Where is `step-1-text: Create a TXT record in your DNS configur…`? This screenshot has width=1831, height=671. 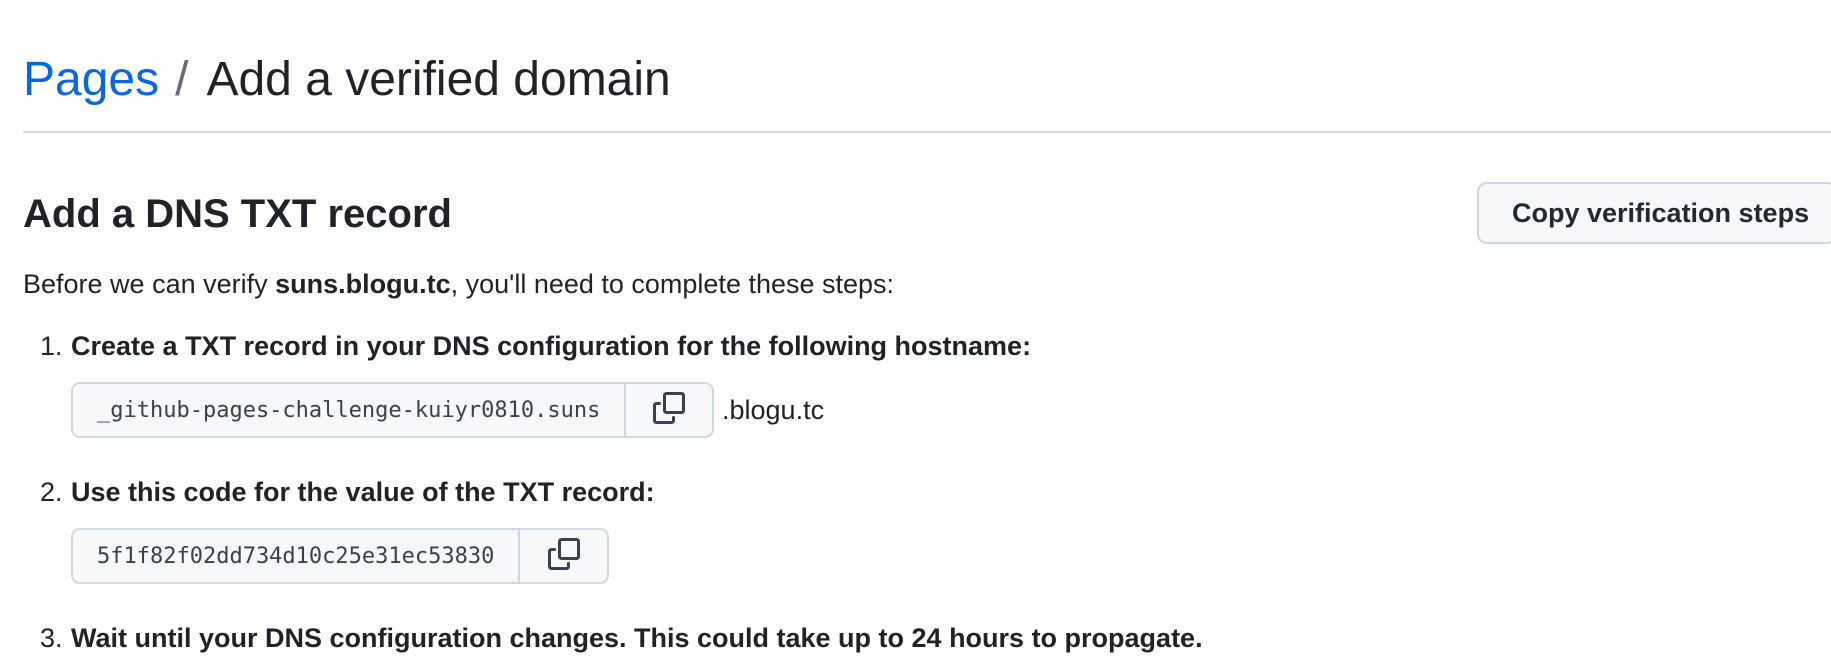
step-1-text: Create a TXT record in your DNS configur… is located at coordinates (551, 346).